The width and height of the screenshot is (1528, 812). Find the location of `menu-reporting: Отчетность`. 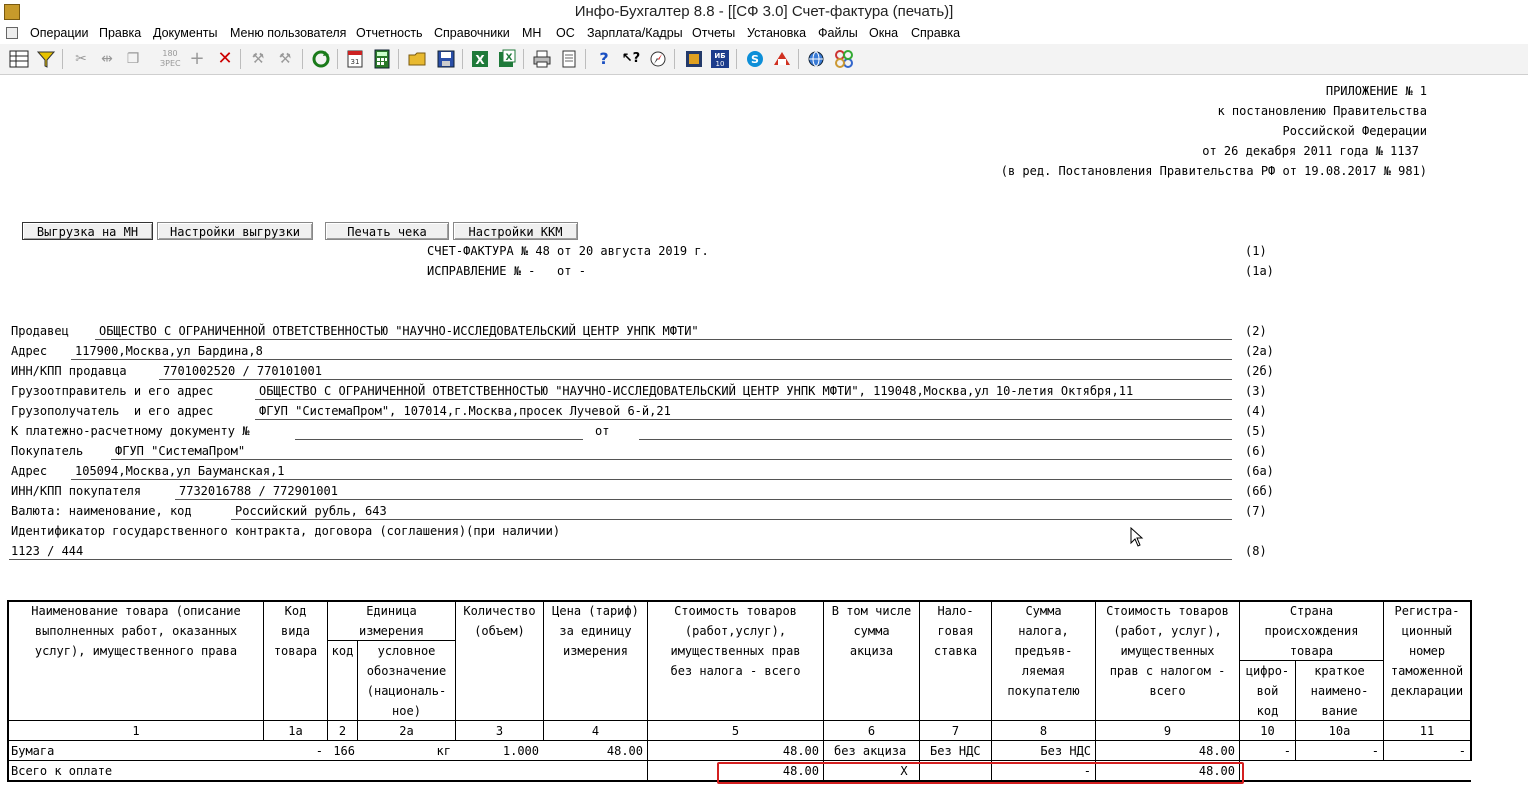

menu-reporting: Отчетность is located at coordinates (389, 33).